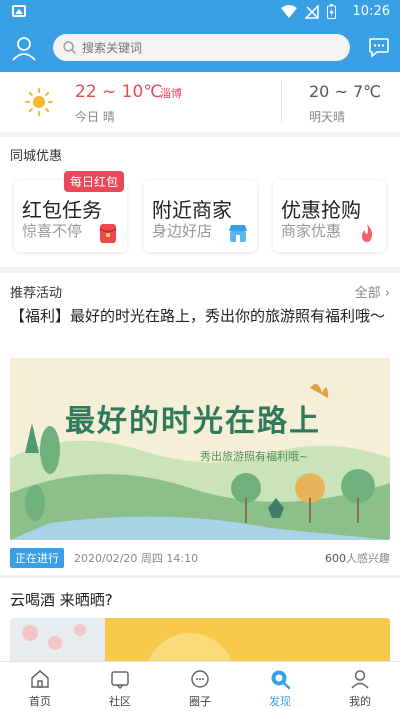 The image size is (400, 711). Describe the element at coordinates (120, 701) in the screenshot. I see `tab-label: 社区` at that location.